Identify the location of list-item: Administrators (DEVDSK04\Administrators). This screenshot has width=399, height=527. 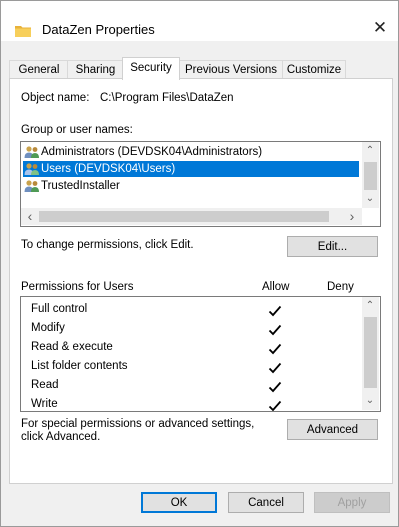
(191, 152).